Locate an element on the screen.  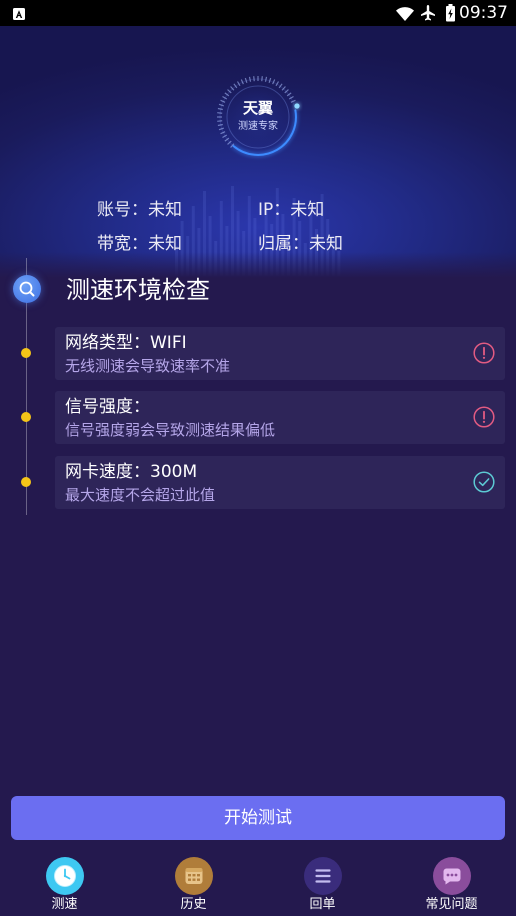
check-card-signal-strength: 信号强度： 信号强度弱会导致测速结果偏低 is located at coordinates (280, 417).